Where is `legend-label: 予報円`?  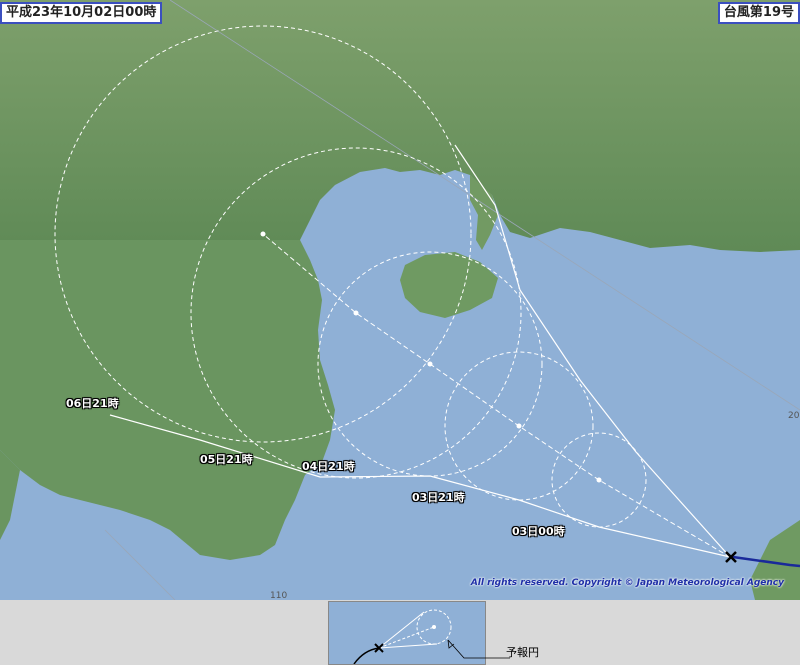 legend-label: 予報円 is located at coordinates (522, 652).